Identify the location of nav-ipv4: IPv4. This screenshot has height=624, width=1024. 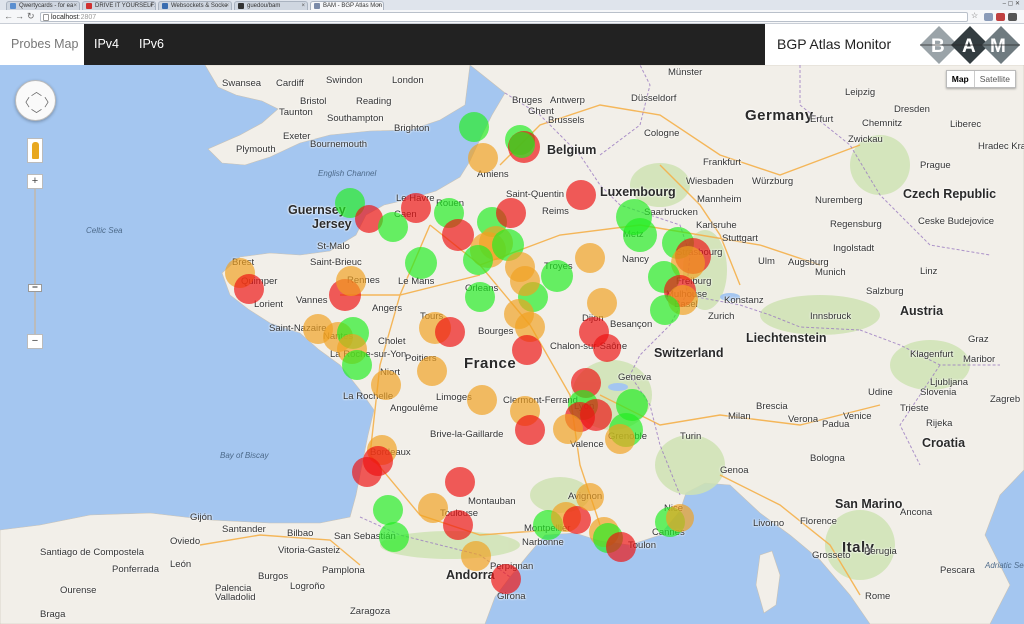
(106, 44).